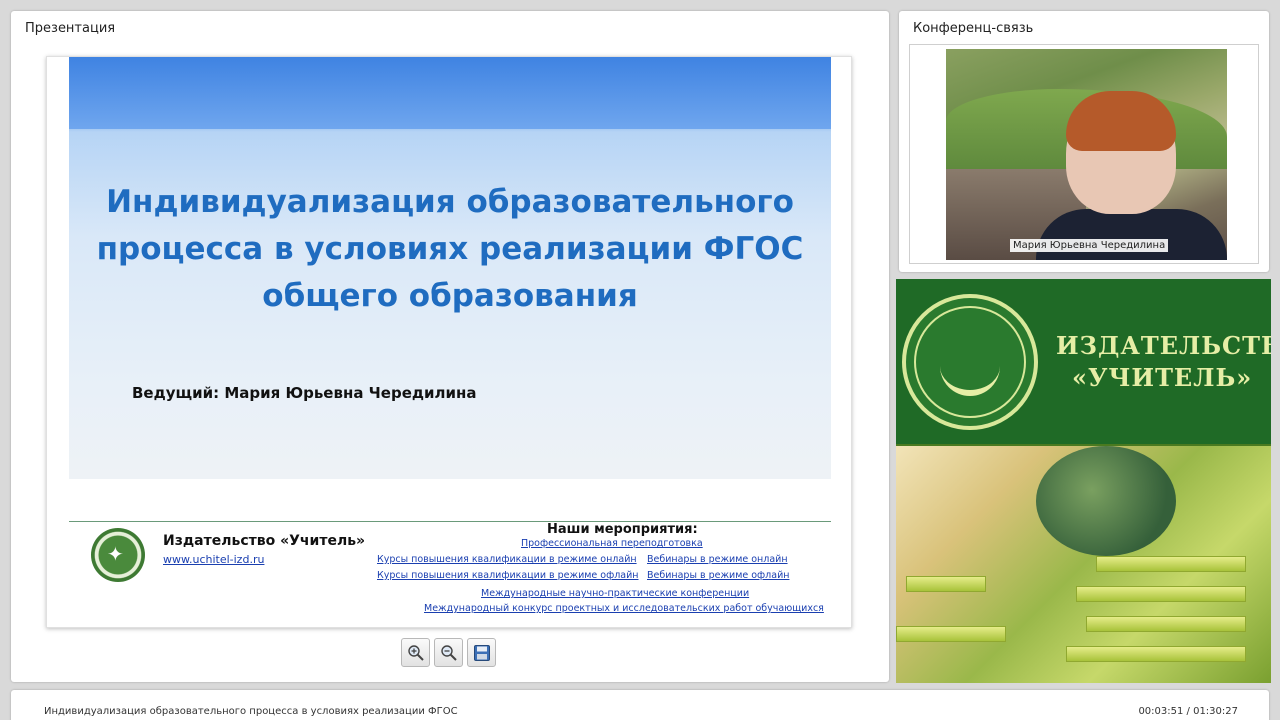 This screenshot has width=1280, height=720. I want to click on conference-panel: Конференц-связь Мария Юрьевна Чередилина, so click(1084, 141).